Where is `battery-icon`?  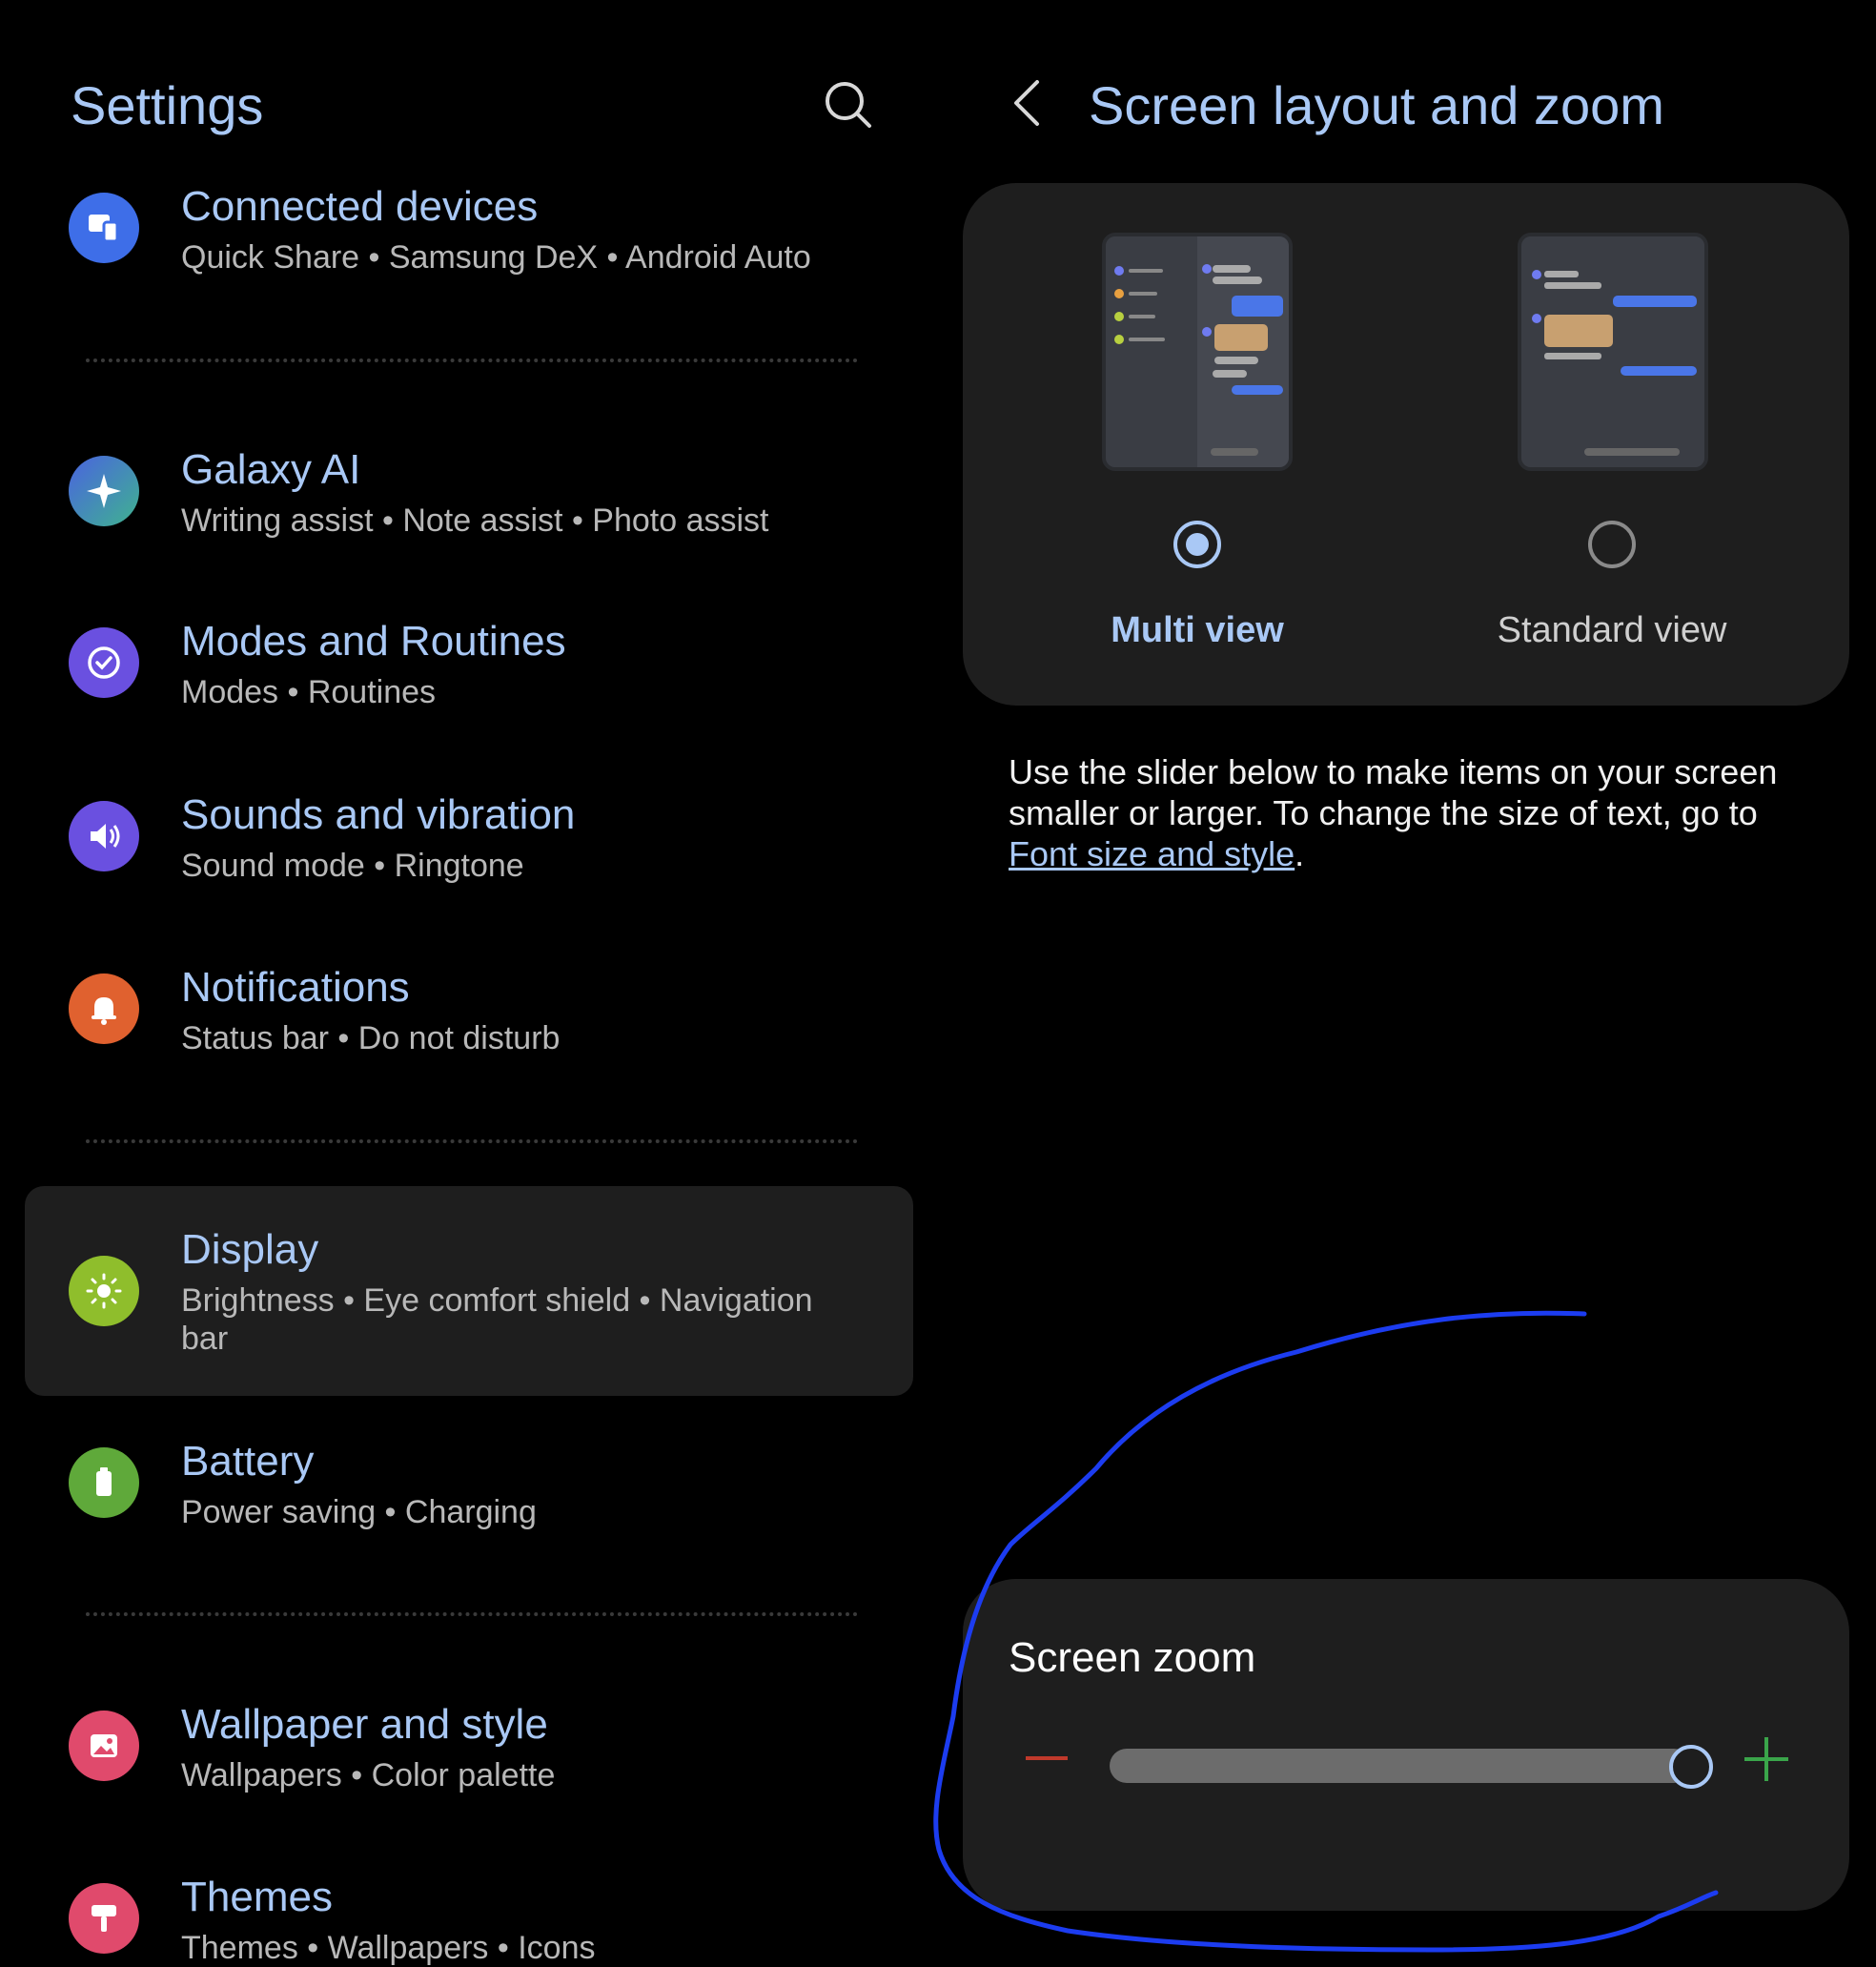 battery-icon is located at coordinates (104, 1482).